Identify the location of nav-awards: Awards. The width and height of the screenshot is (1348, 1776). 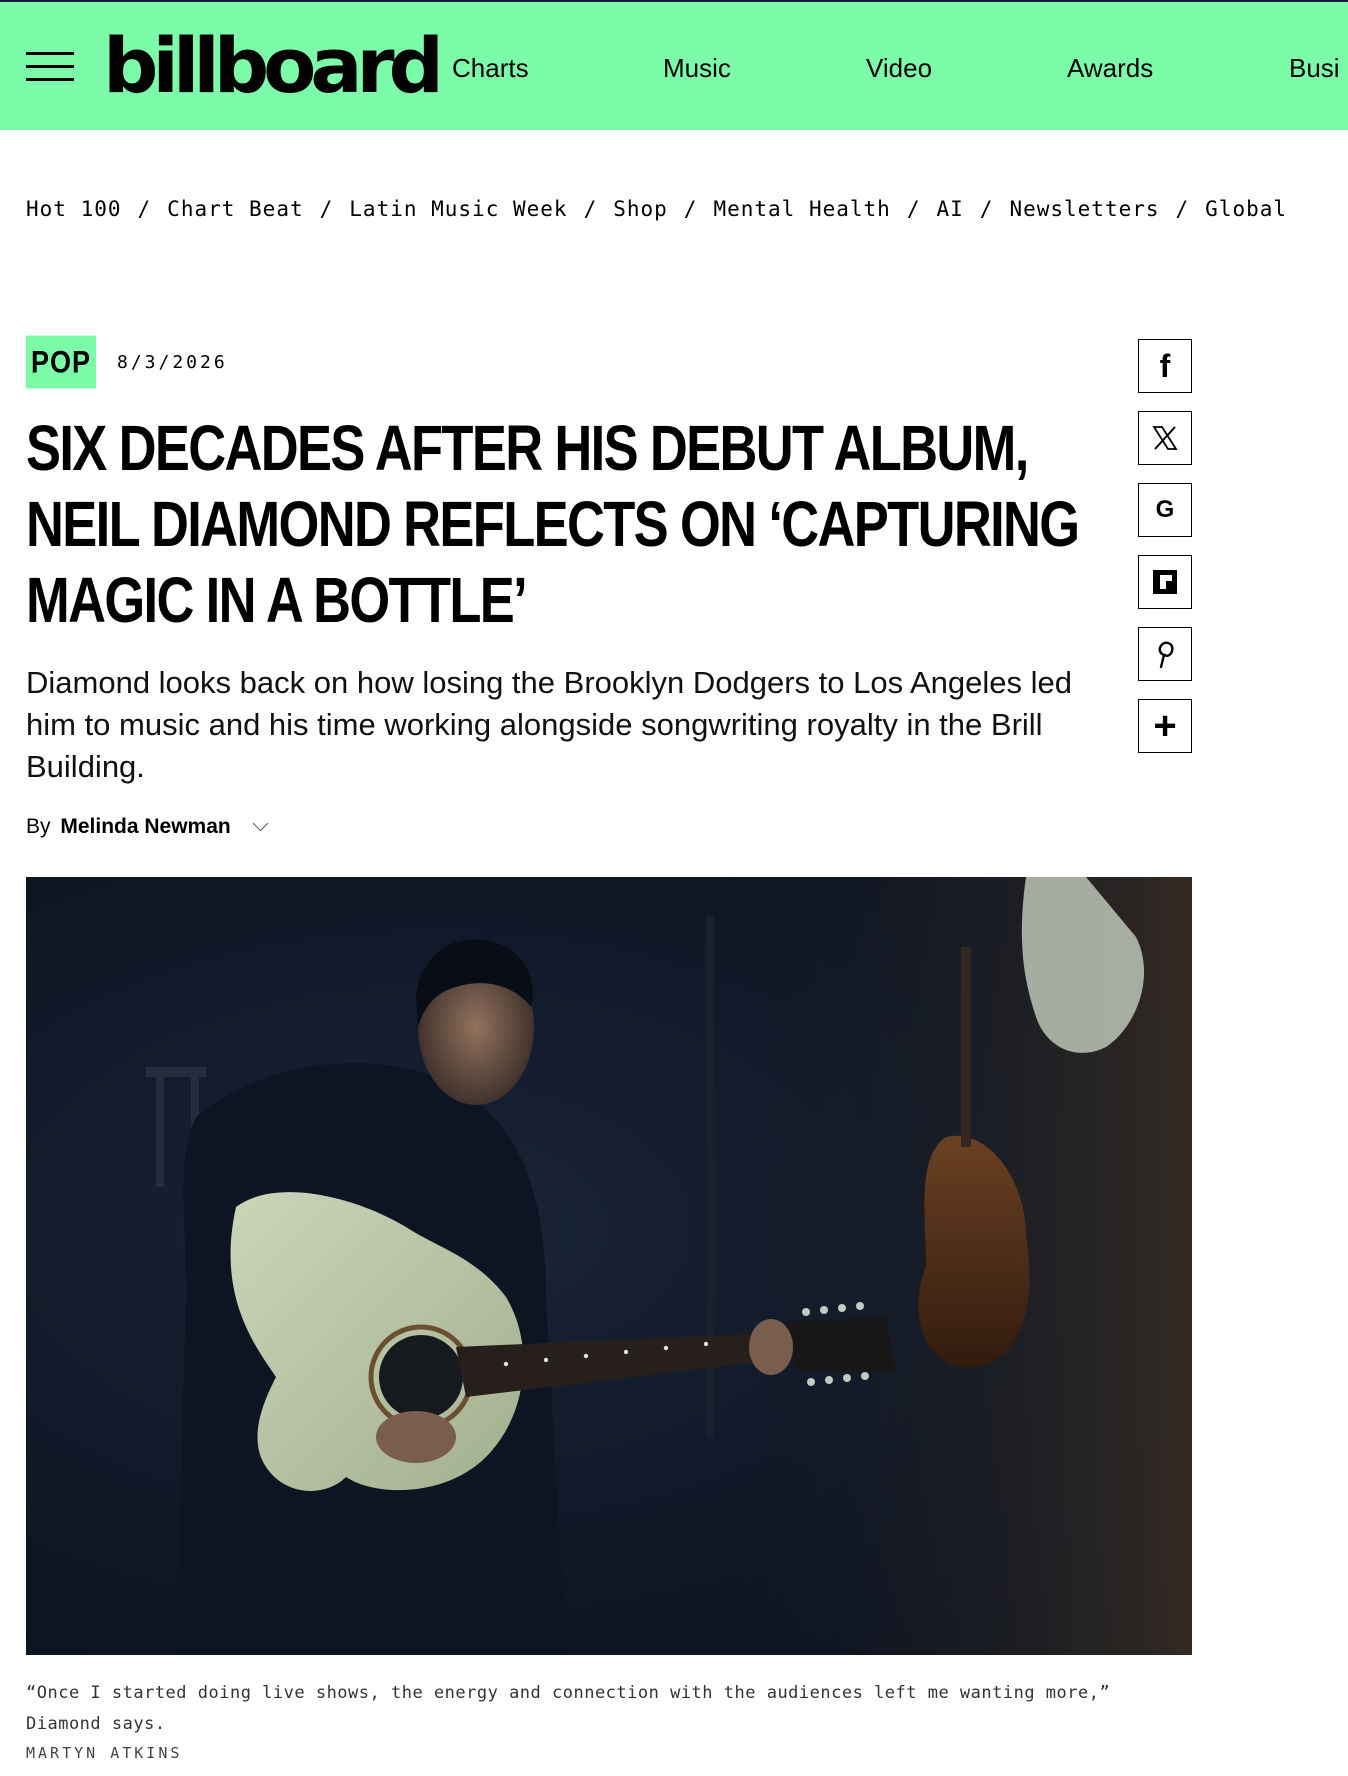
(1110, 68).